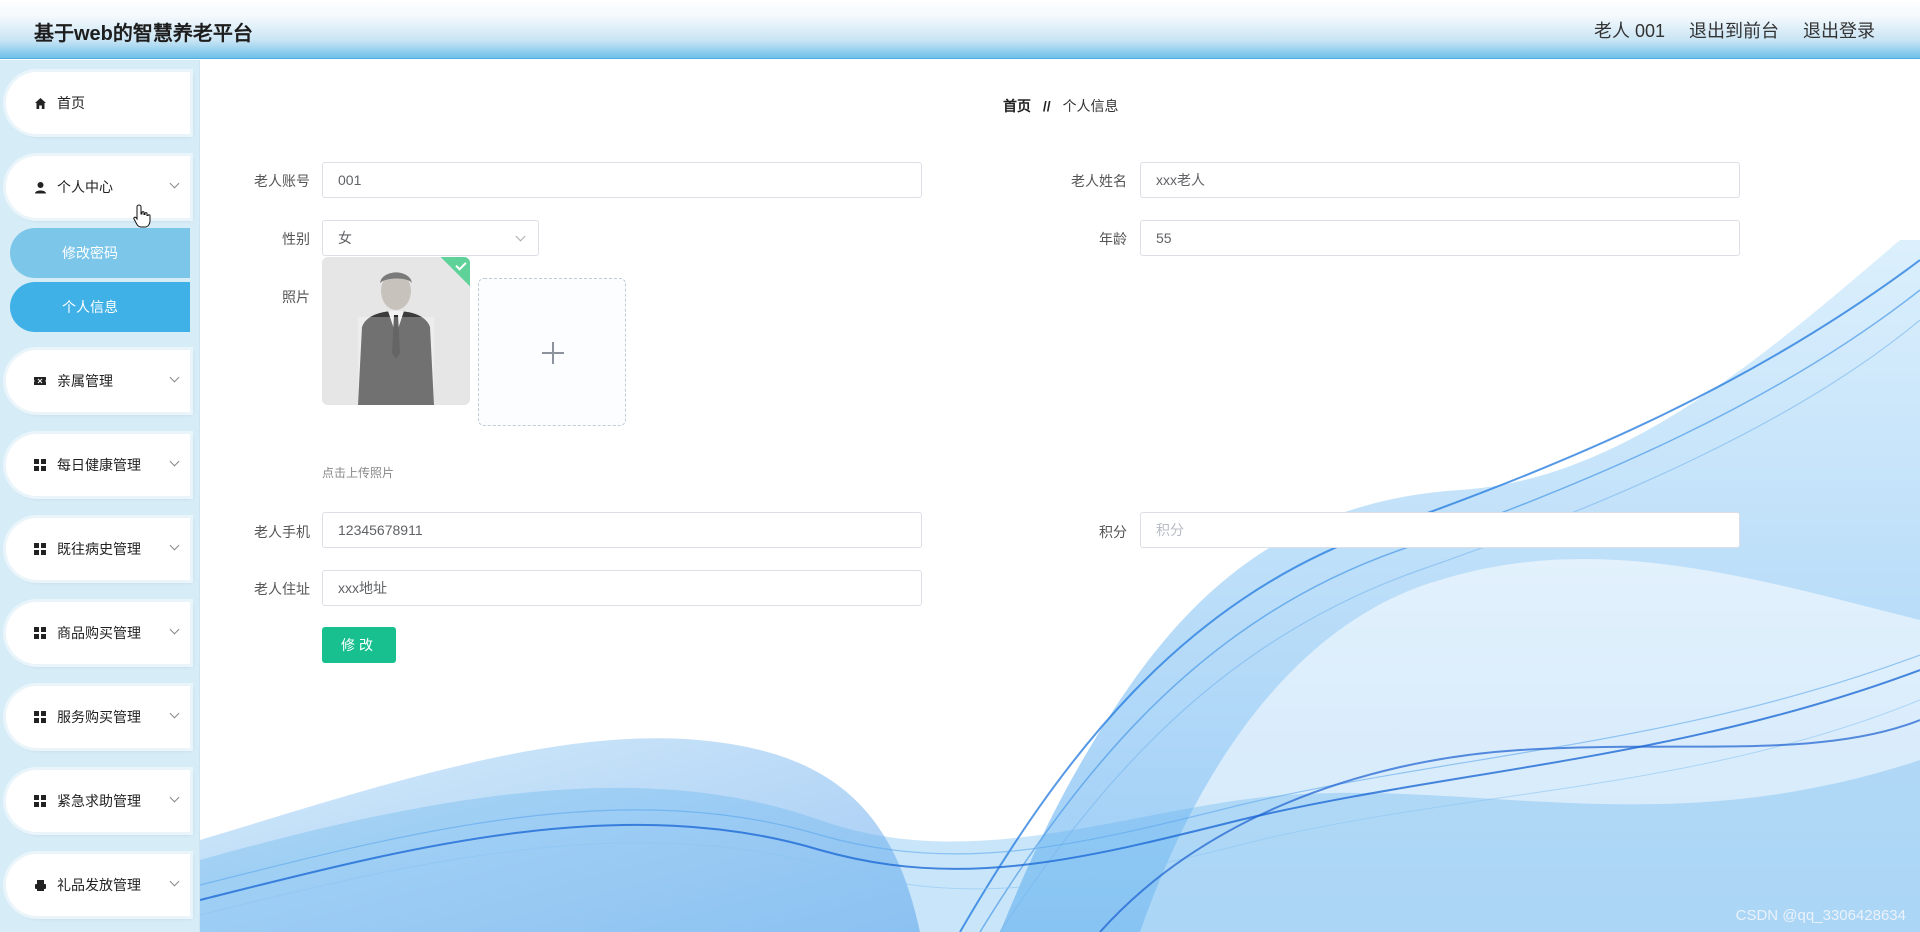 The height and width of the screenshot is (932, 1920). I want to click on sidebar-item-relatives: 亲属管理, so click(98, 381).